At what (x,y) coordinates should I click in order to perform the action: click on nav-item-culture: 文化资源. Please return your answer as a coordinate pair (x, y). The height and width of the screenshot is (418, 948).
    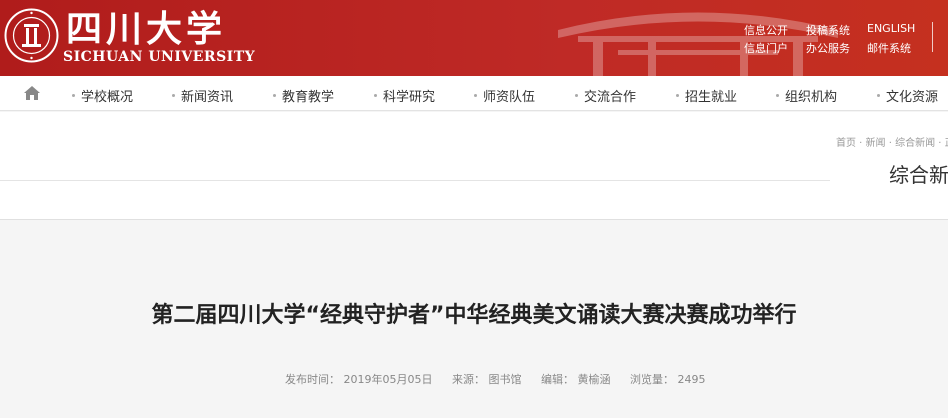
    Looking at the image, I should click on (907, 95).